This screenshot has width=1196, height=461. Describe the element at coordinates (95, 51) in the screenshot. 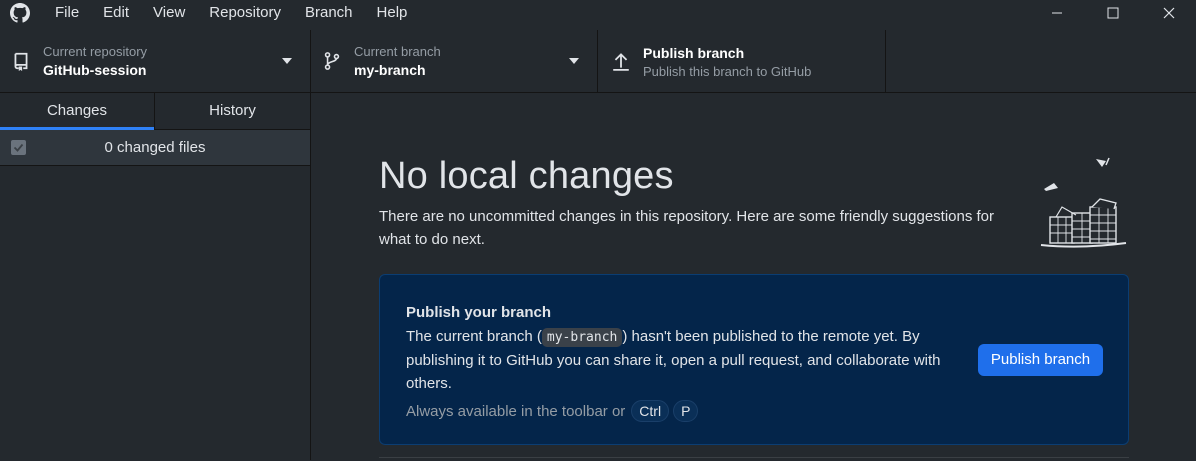

I see `repository-label: Current repository` at that location.